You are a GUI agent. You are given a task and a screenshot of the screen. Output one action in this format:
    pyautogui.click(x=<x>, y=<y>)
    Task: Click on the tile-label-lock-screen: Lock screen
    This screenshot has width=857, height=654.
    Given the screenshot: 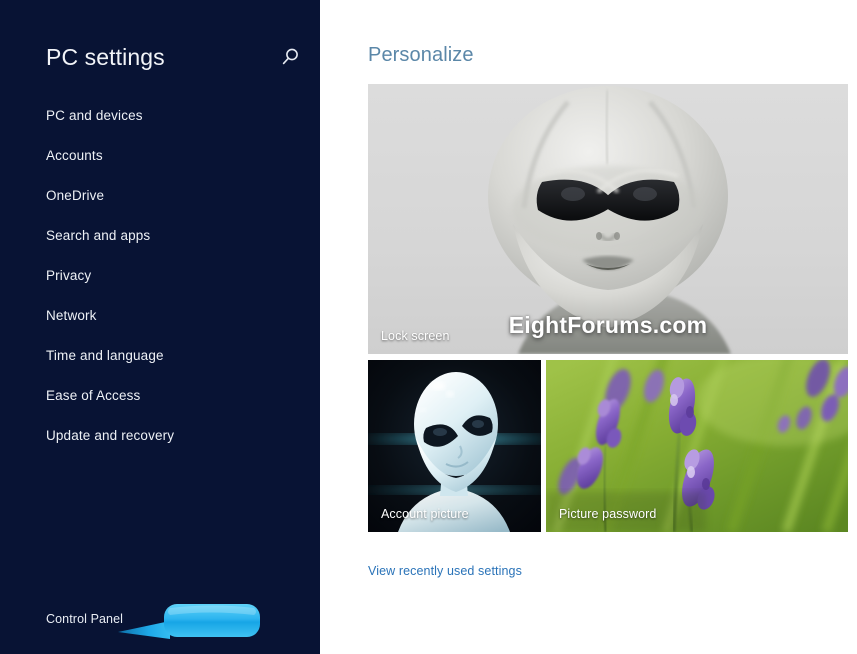 What is the action you would take?
    pyautogui.click(x=415, y=336)
    